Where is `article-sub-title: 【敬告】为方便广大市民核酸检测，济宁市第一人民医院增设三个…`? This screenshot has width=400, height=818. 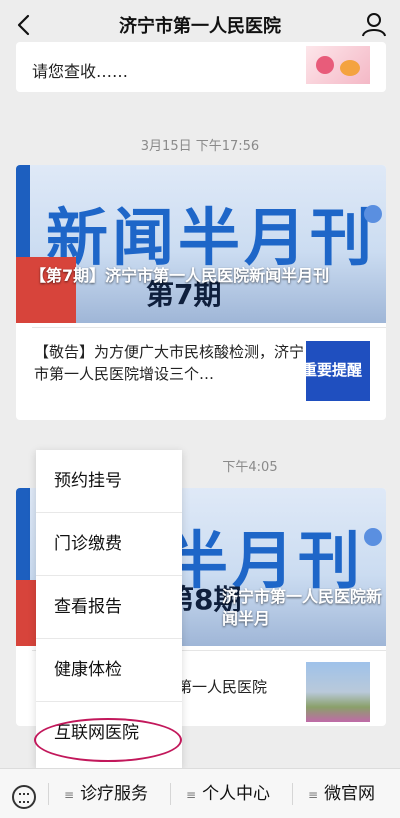 article-sub-title: 【敬告】为方便广大市民核酸检测，济宁市第一人民医院增设三个… is located at coordinates (169, 363).